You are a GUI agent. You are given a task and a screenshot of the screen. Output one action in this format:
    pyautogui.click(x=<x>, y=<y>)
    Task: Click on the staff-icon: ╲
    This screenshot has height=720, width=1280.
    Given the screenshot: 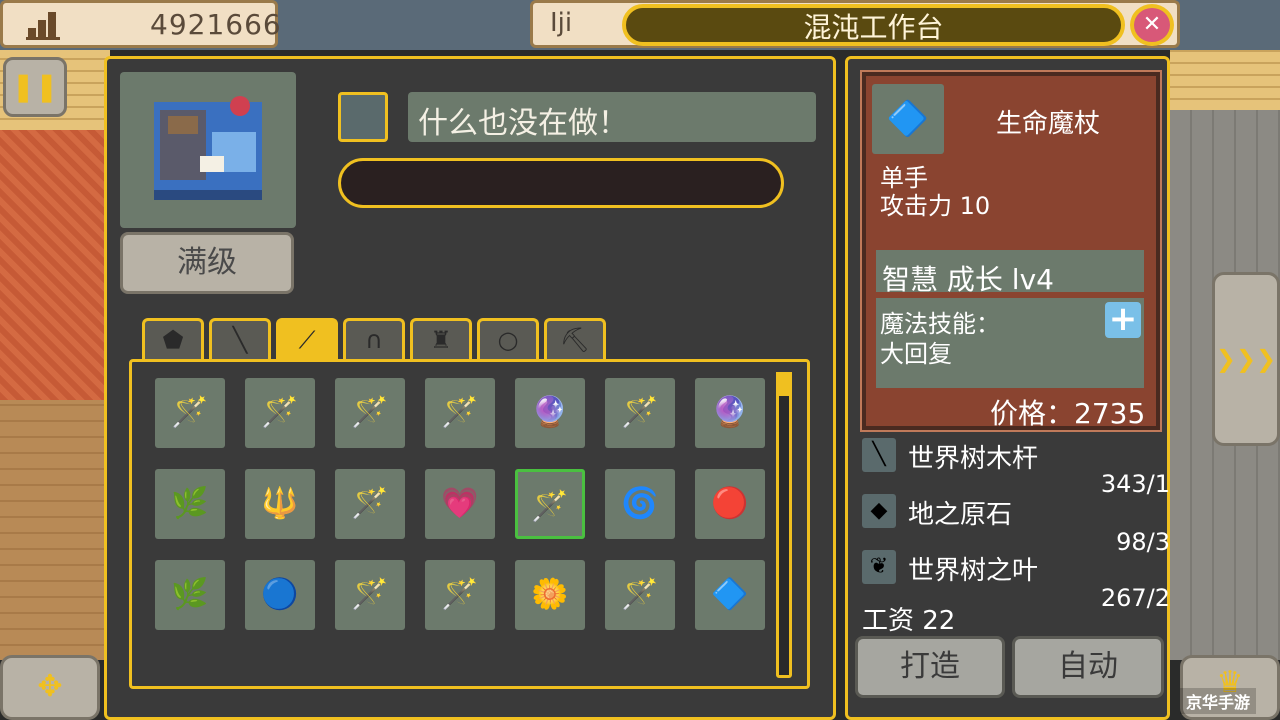 What is the action you would take?
    pyautogui.click(x=879, y=455)
    